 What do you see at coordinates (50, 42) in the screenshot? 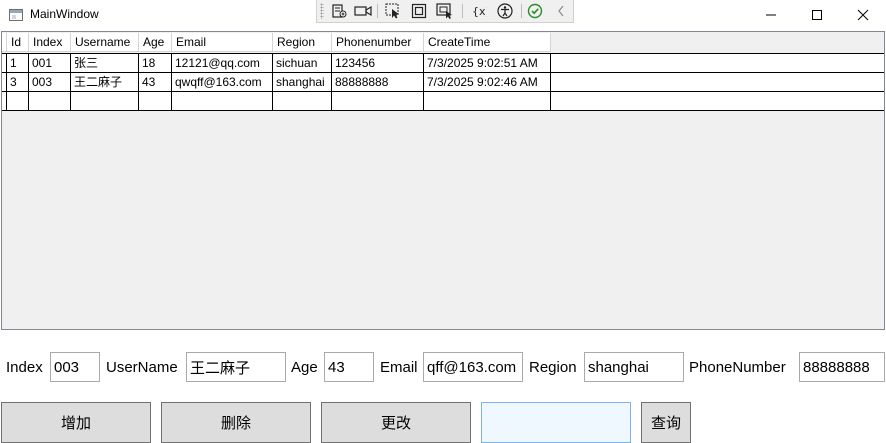
I see `column-header-index: Index` at bounding box center [50, 42].